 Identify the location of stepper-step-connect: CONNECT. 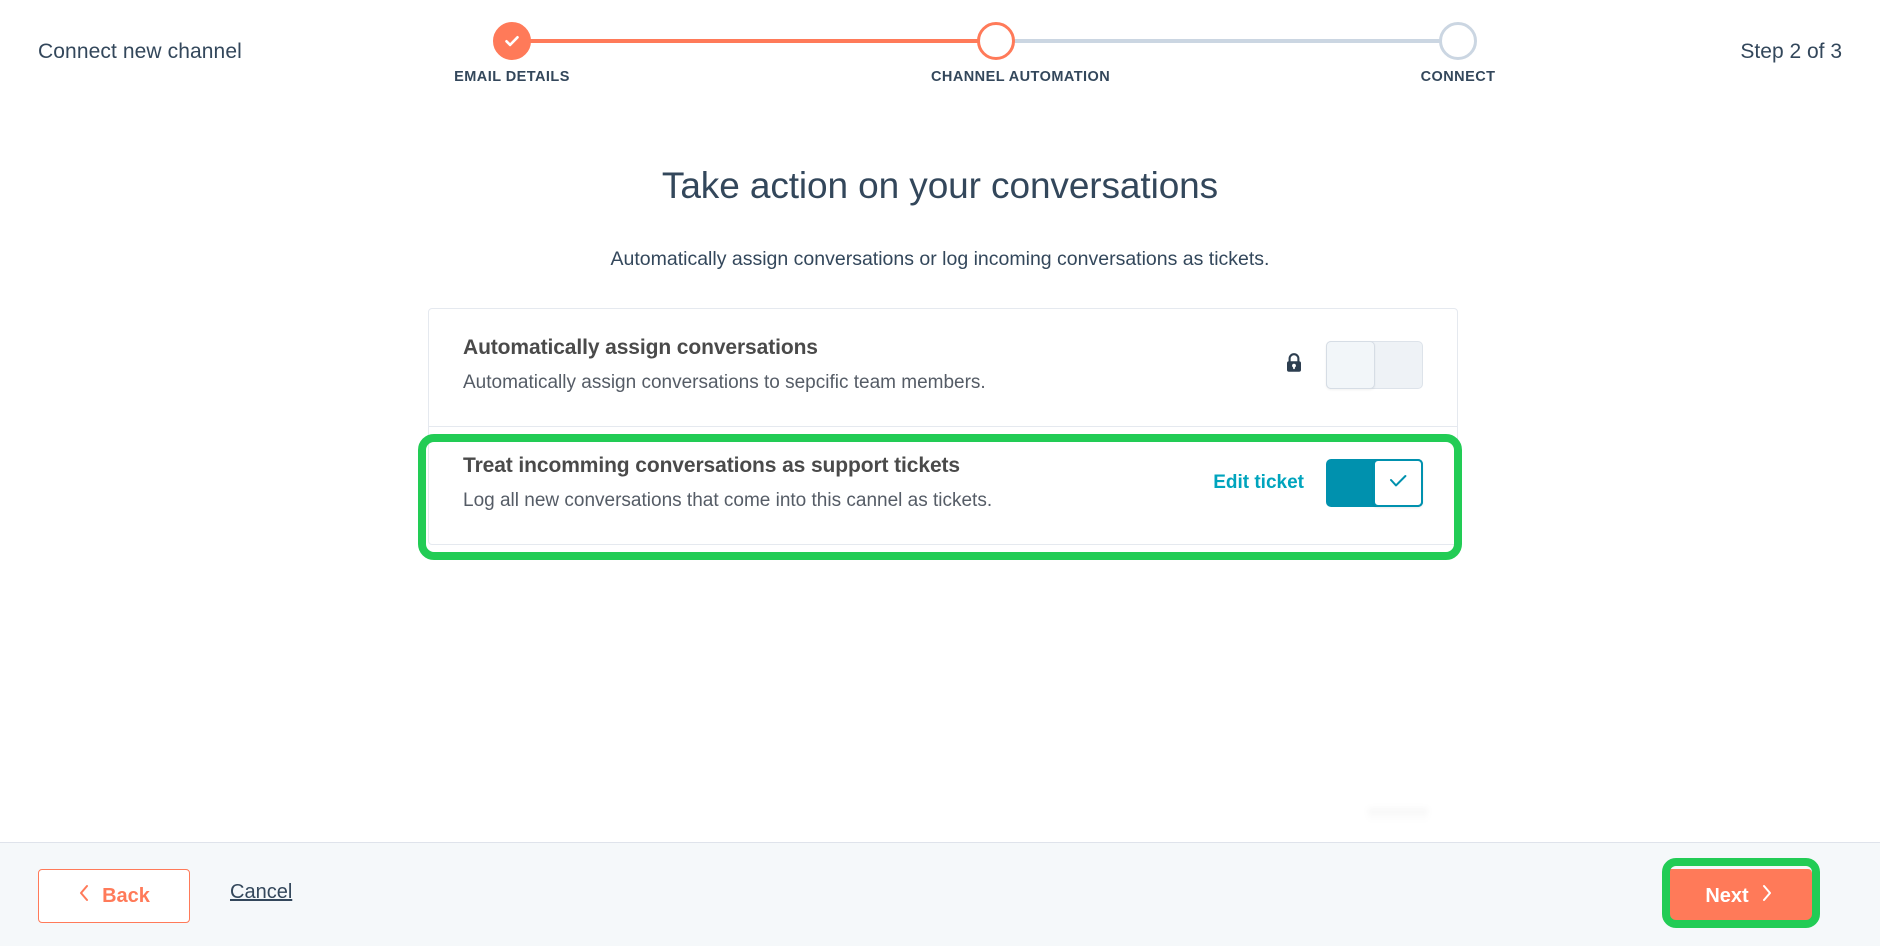
(1458, 53).